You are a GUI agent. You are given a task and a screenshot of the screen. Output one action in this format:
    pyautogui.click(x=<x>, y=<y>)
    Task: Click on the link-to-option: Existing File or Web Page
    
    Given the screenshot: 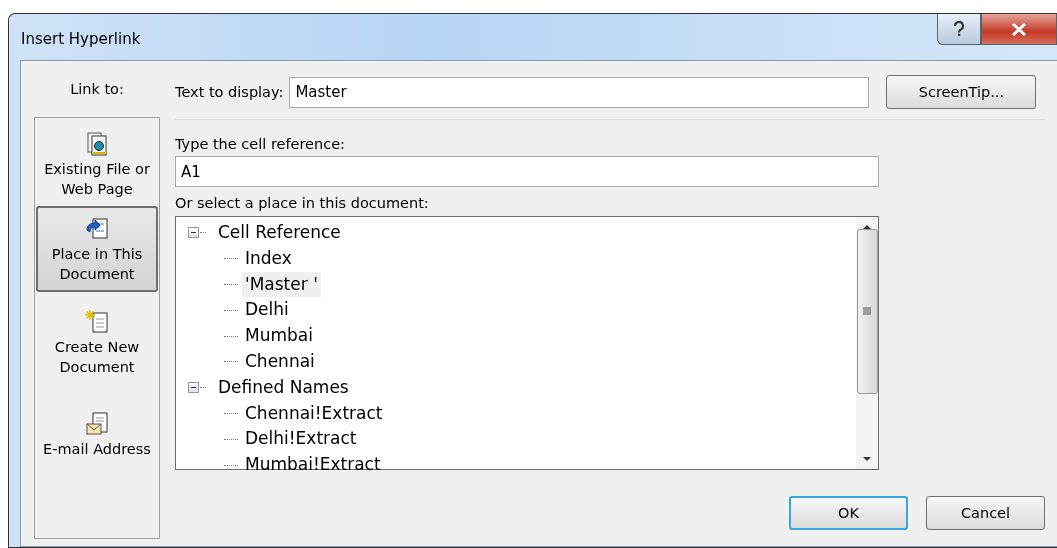 What is the action you would take?
    pyautogui.click(x=97, y=164)
    